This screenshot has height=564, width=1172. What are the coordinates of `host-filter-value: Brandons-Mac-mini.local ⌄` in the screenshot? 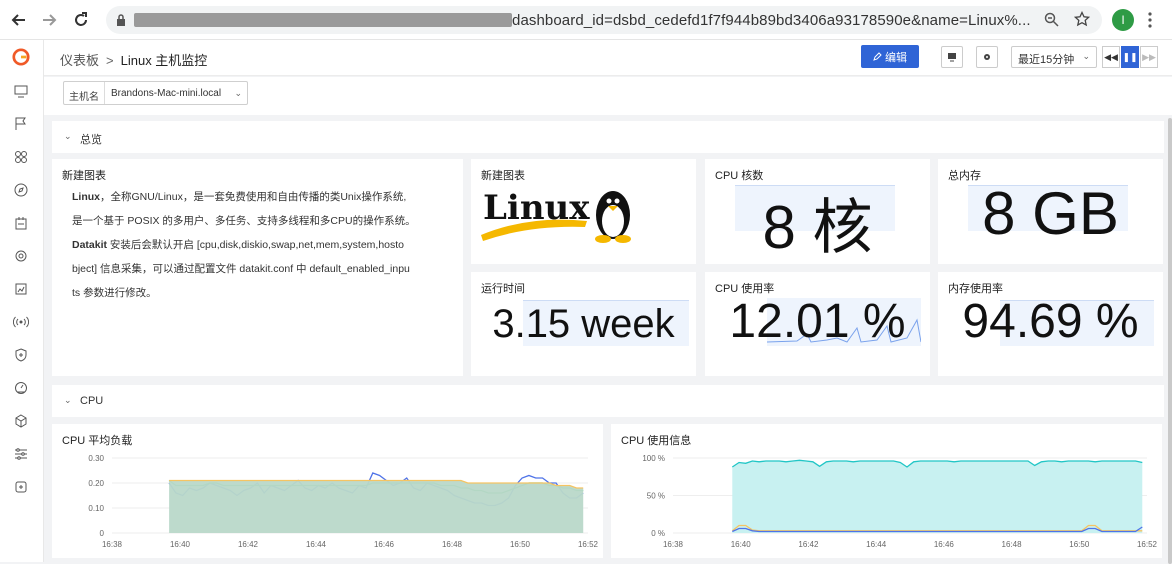 It's located at (176, 93).